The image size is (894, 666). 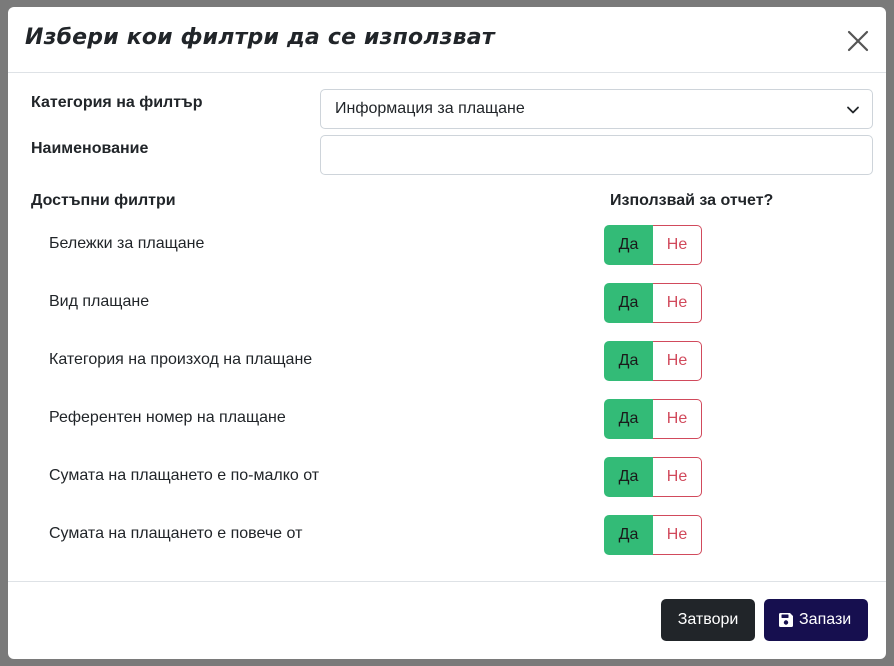 I want to click on filter-label: Бележки за плащане, so click(x=127, y=243).